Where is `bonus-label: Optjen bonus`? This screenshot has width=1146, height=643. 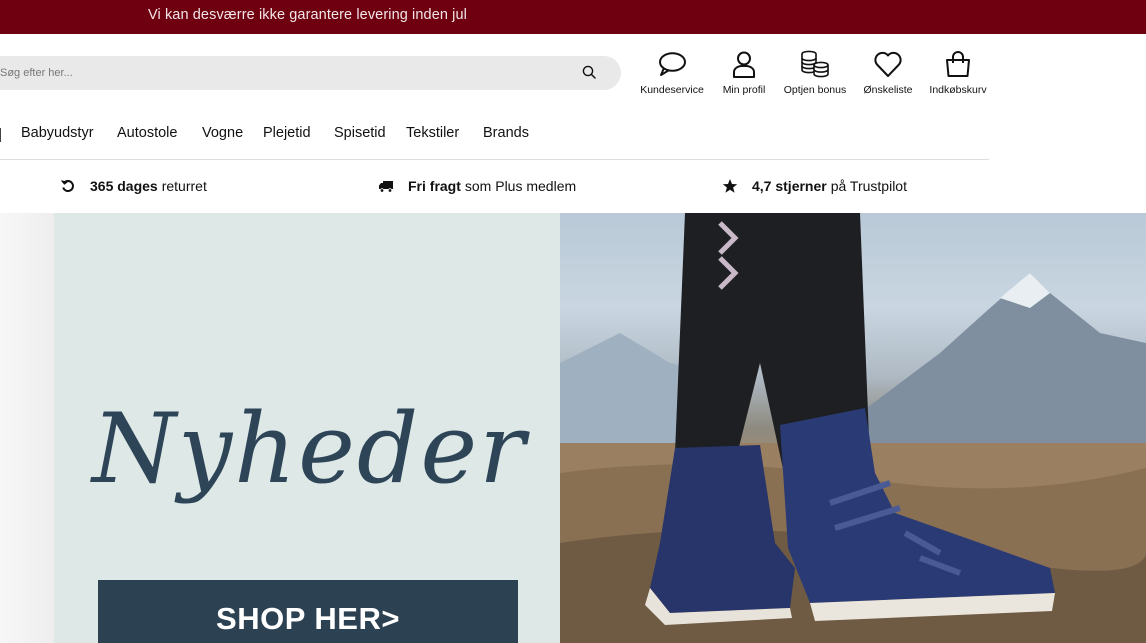 bonus-label: Optjen bonus is located at coordinates (815, 90).